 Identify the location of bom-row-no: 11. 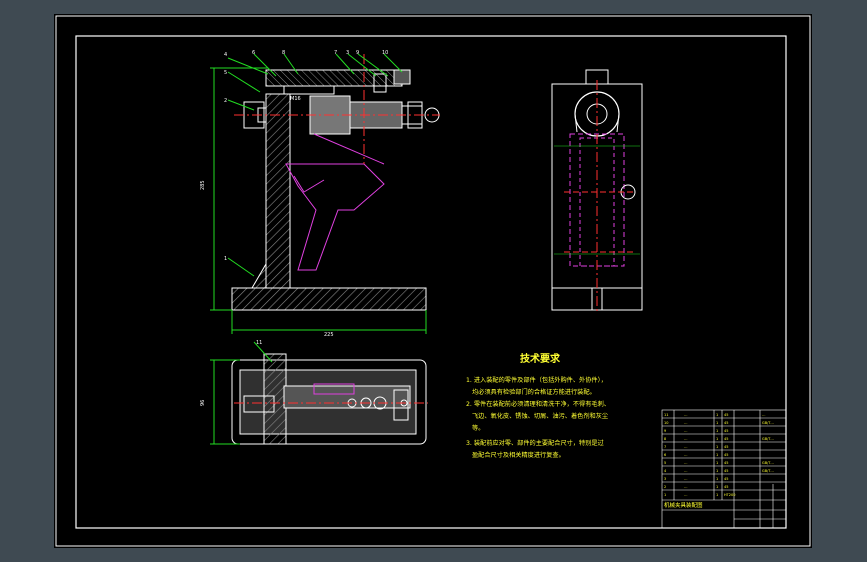
(666, 415).